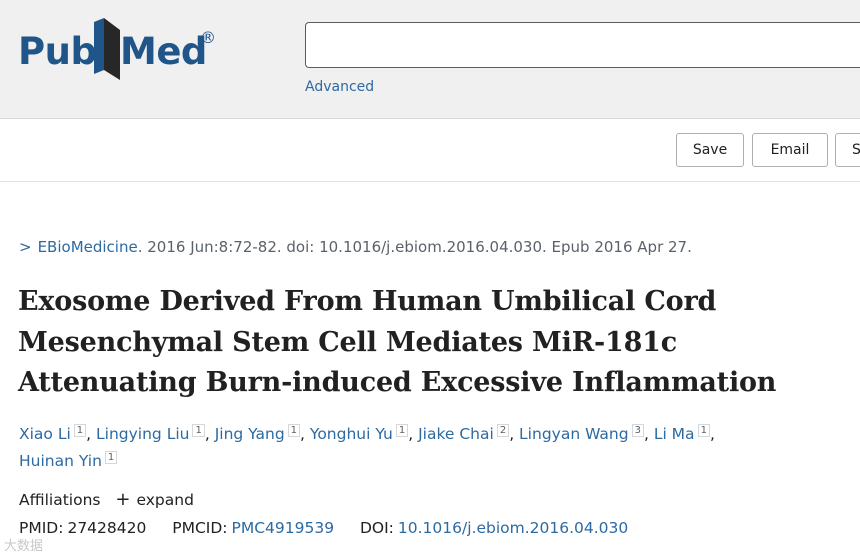 The image size is (860, 560). I want to click on pmcid-link: PMC4919539, so click(283, 528).